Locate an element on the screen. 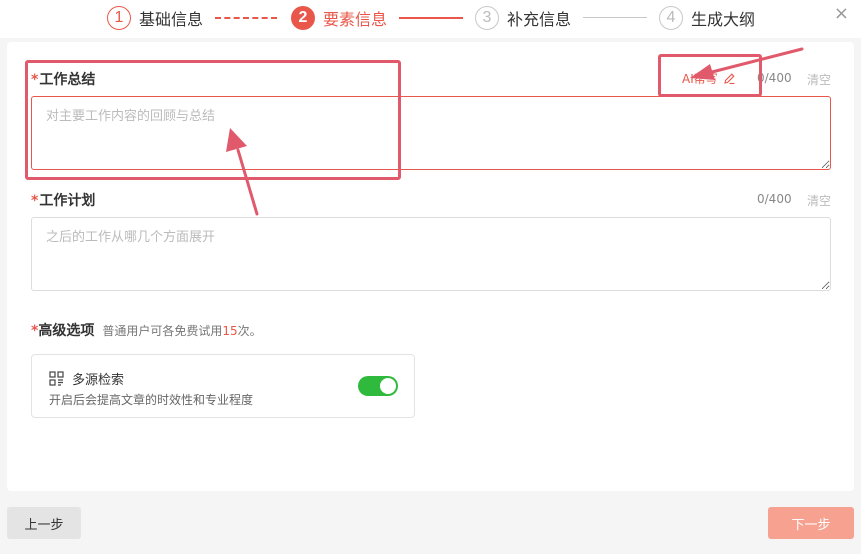 Image resolution: width=861 pixels, height=554 pixels. ai-write-button: AI帮写 is located at coordinates (709, 78).